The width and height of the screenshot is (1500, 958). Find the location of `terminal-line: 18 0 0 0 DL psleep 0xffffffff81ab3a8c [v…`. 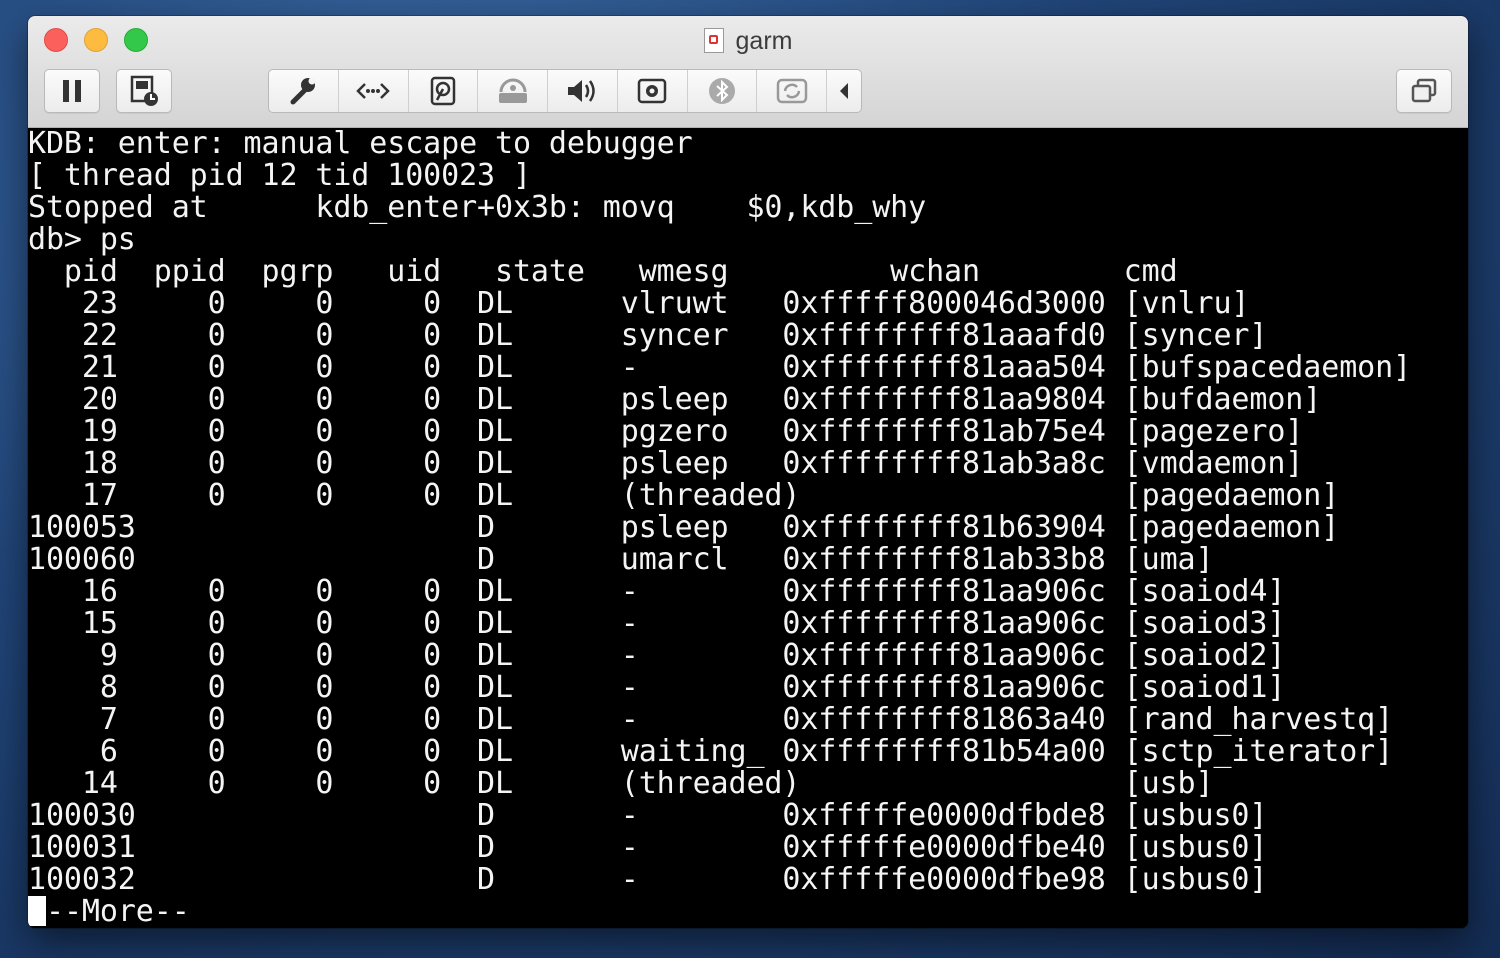

terminal-line: 18 0 0 0 DL psleep 0xffffffff81ab3a8c [v… is located at coordinates (666, 463).